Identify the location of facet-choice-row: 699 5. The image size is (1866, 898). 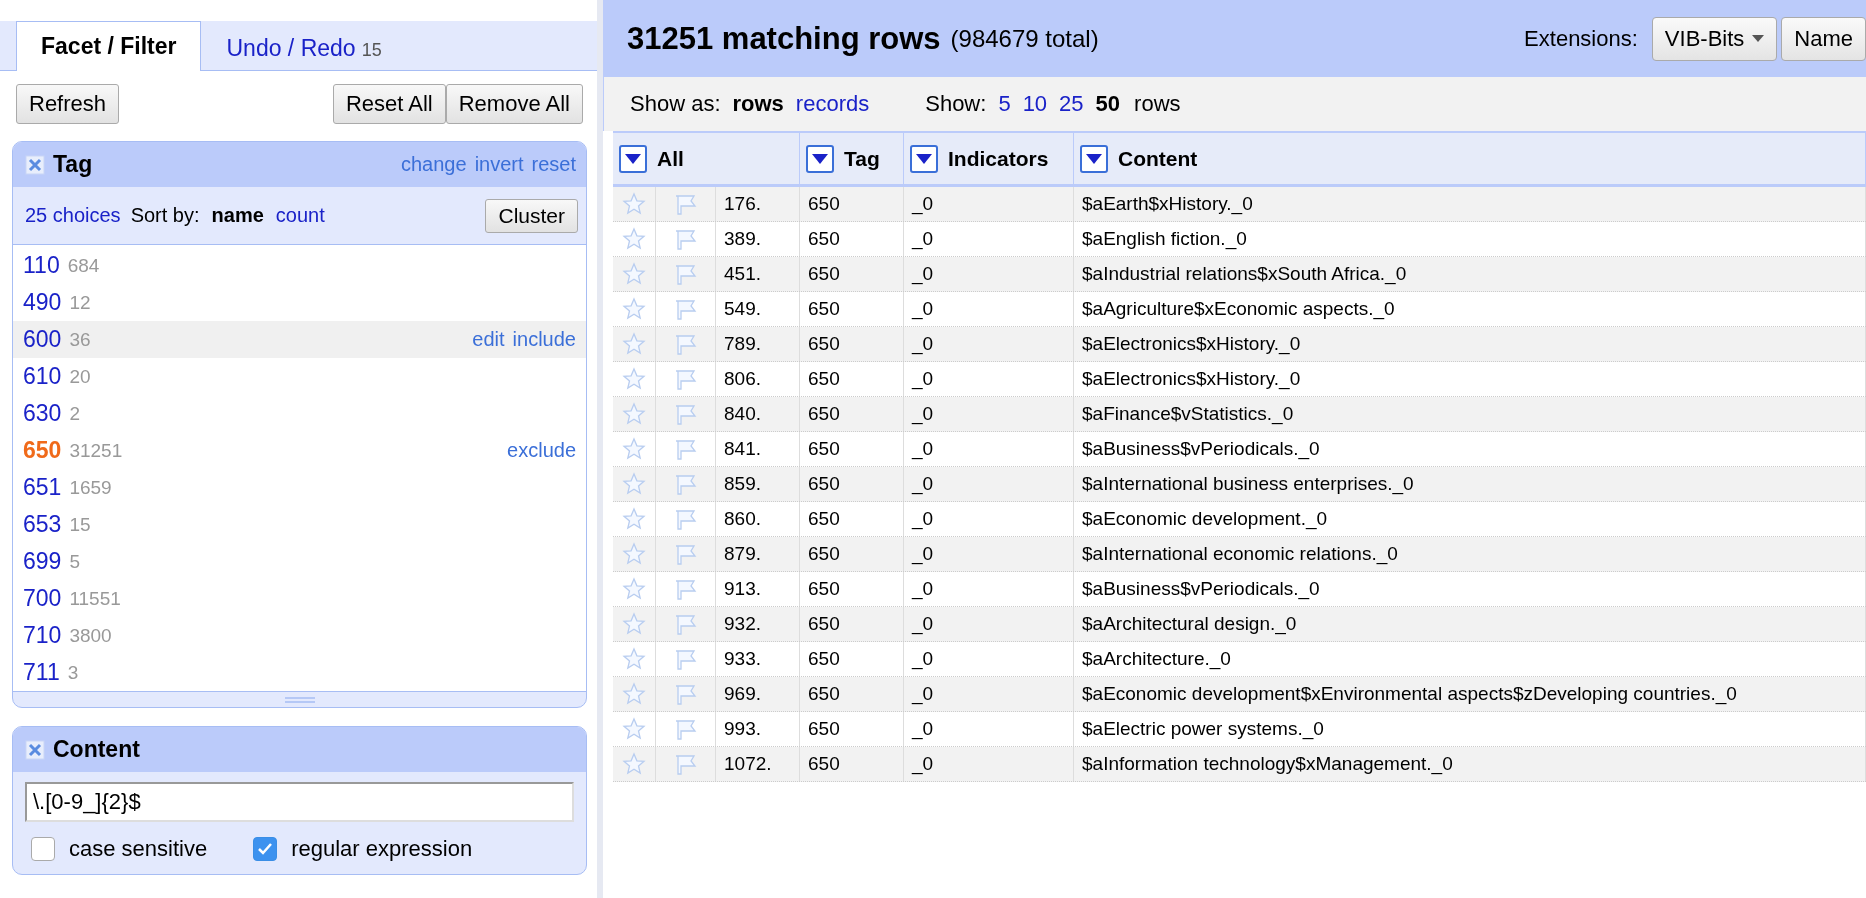
(299, 561).